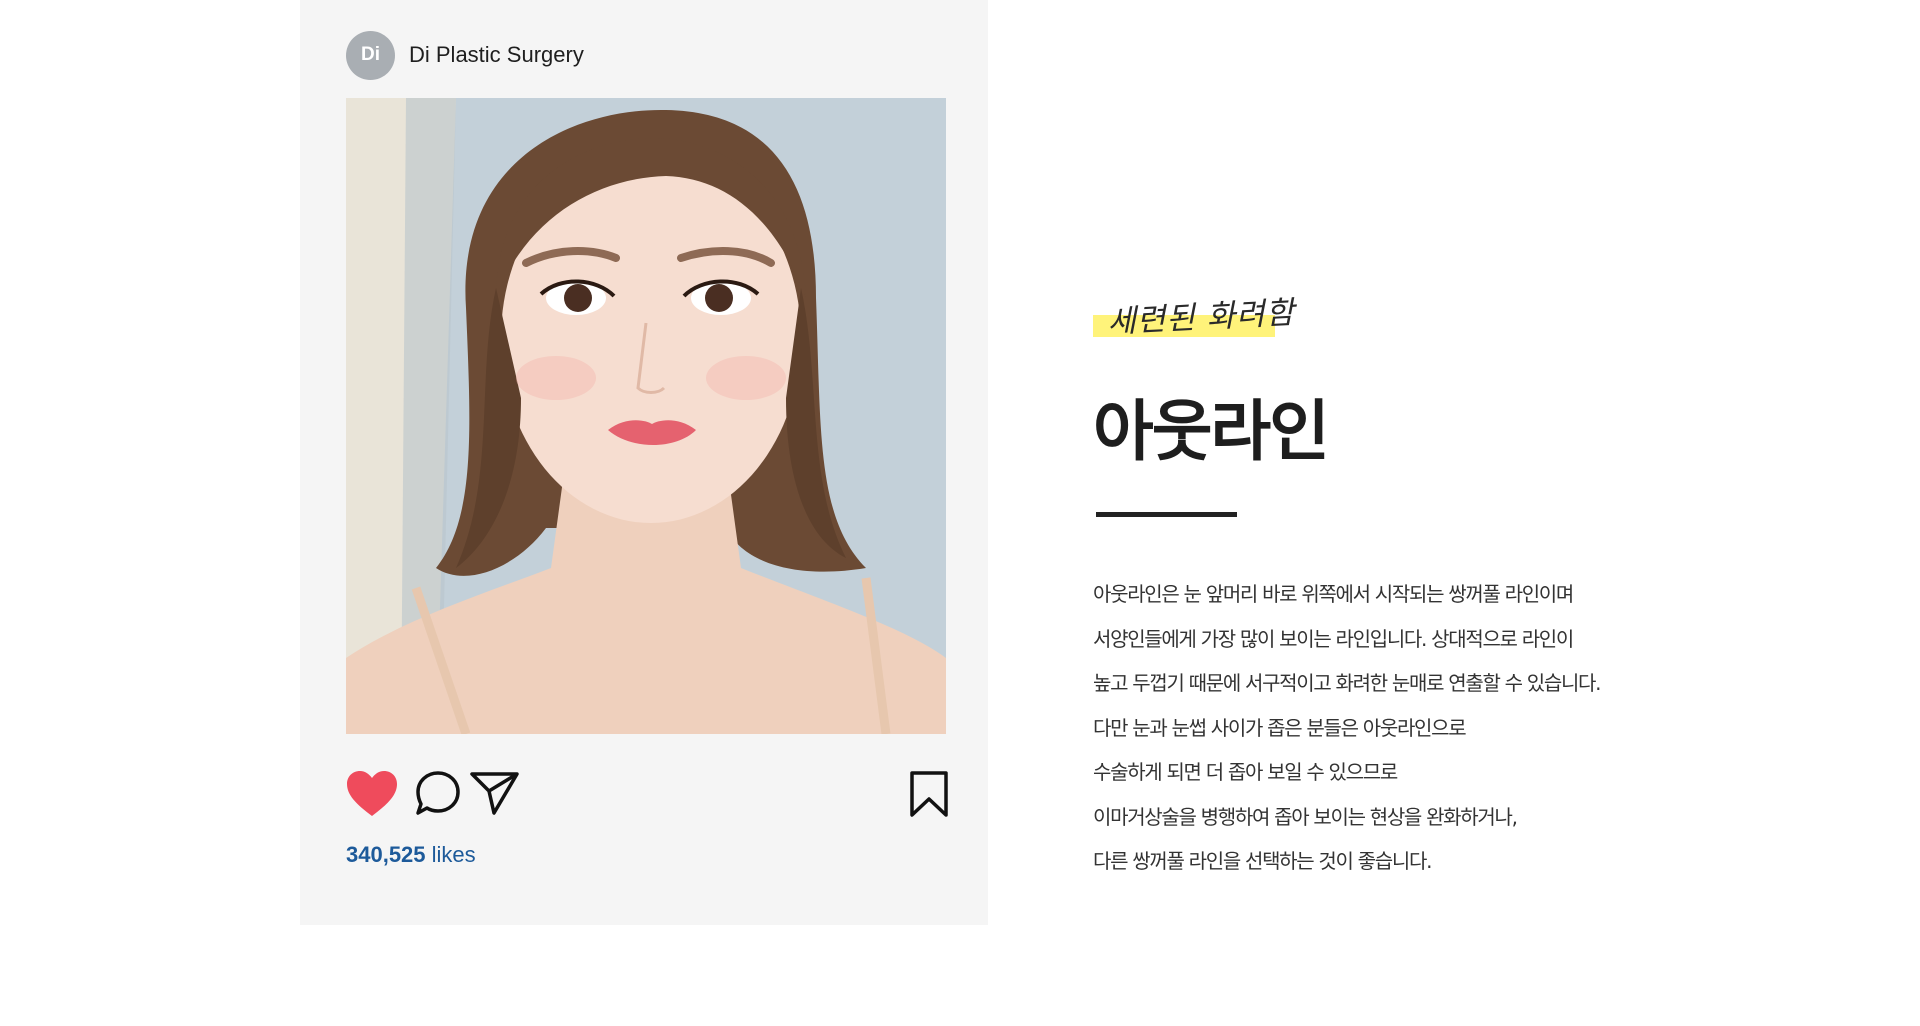 The width and height of the screenshot is (1920, 1026). What do you see at coordinates (438, 795) in the screenshot?
I see `comment-icon` at bounding box center [438, 795].